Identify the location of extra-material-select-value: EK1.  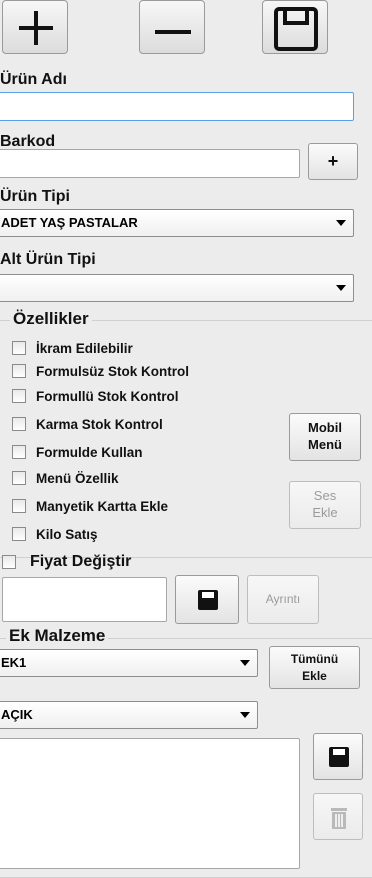
(14, 662).